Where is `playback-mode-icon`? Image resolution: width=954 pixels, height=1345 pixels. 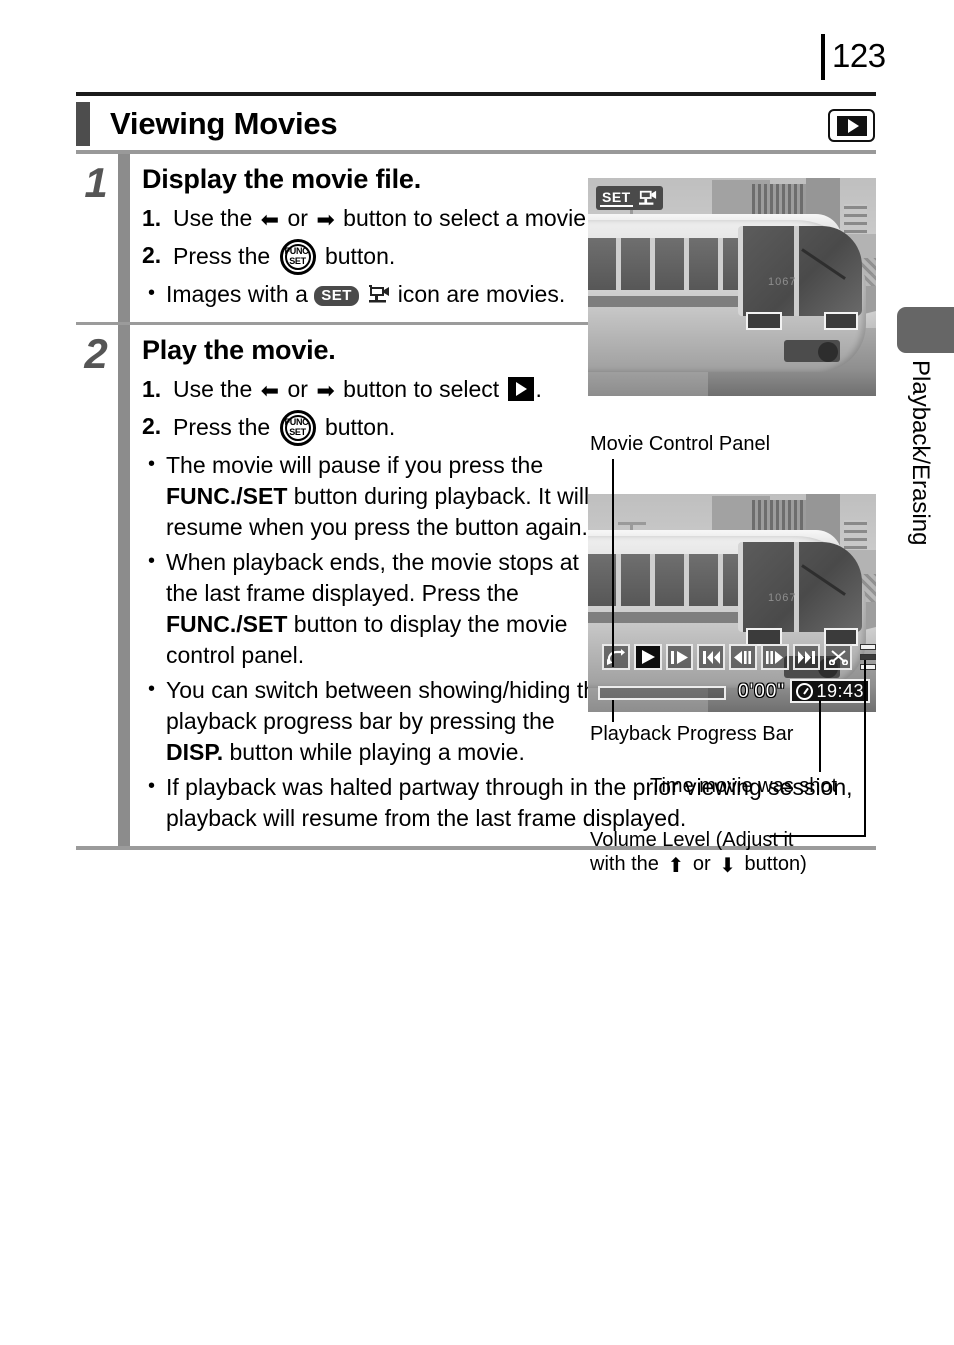 playback-mode-icon is located at coordinates (851, 125).